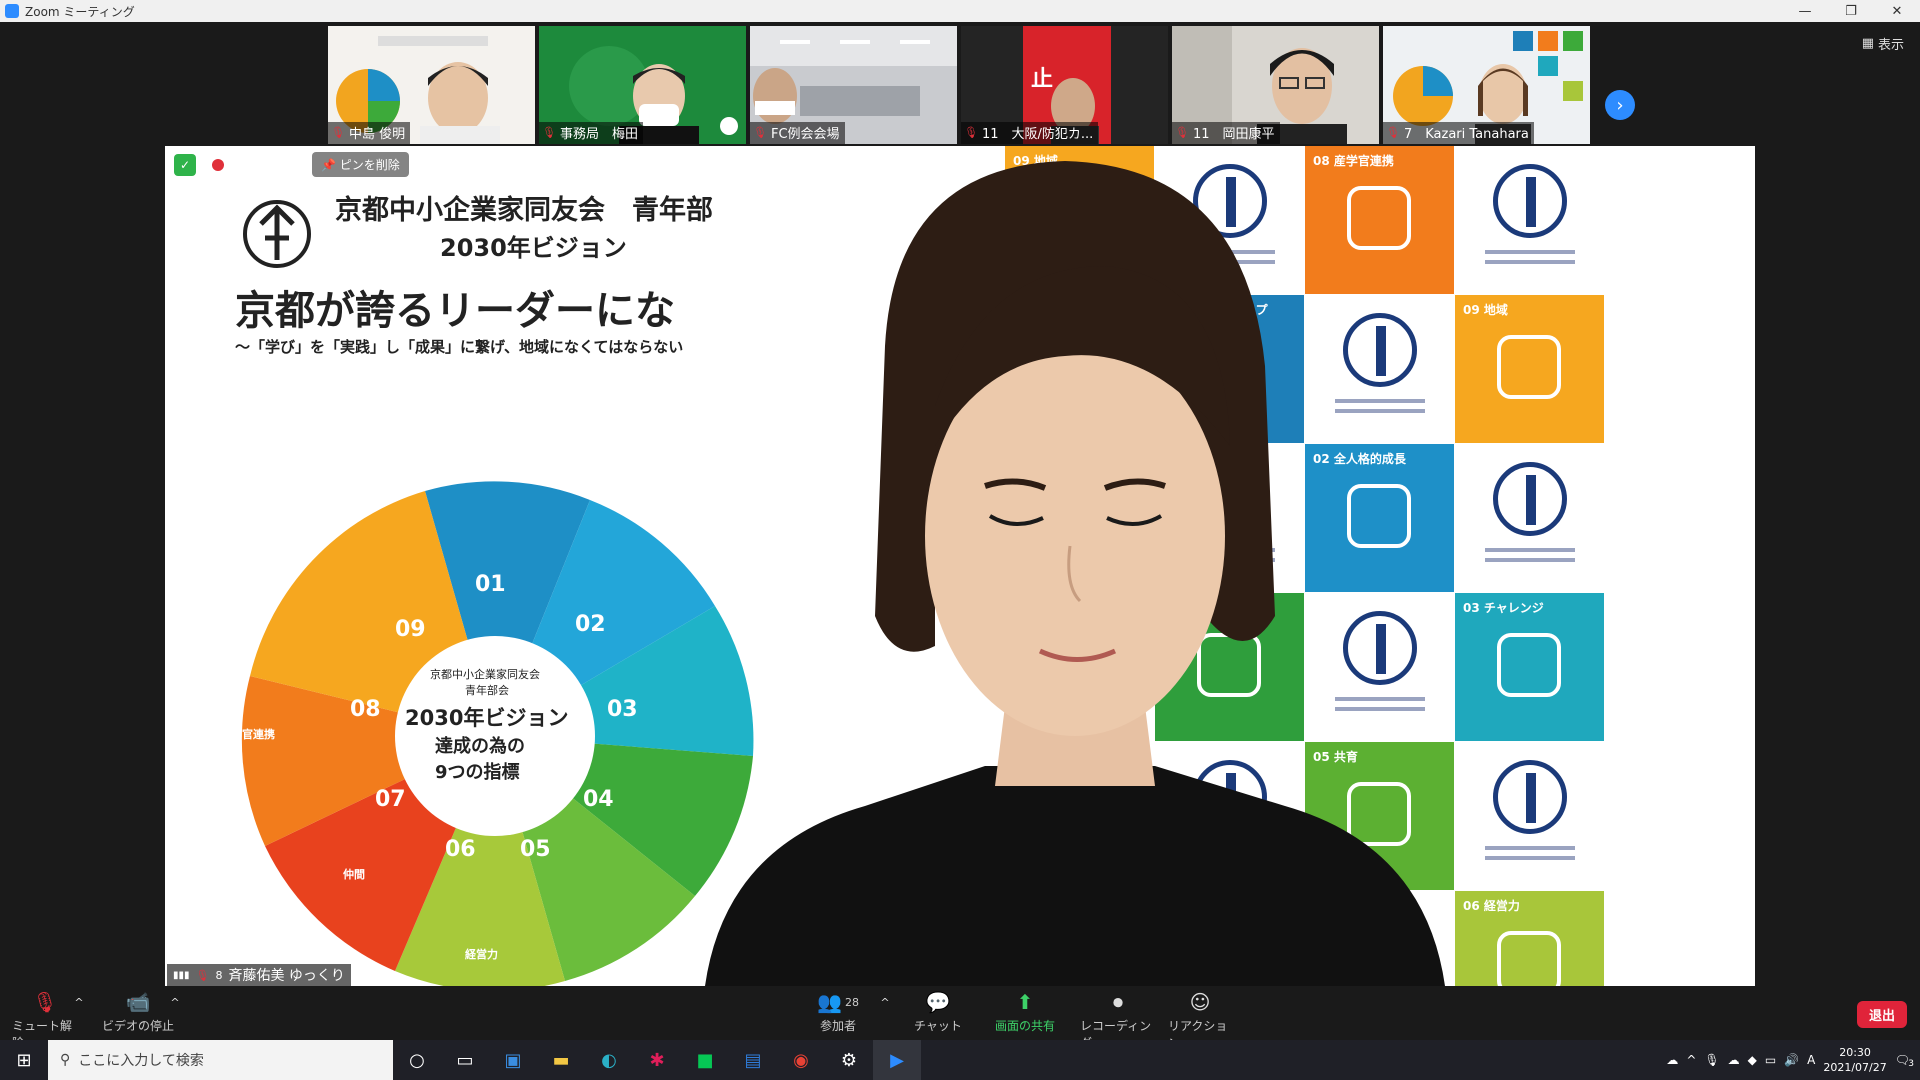 Image resolution: width=1920 pixels, height=1080 pixels. What do you see at coordinates (247, 734) in the screenshot?
I see `segment-label: 産学官連携` at bounding box center [247, 734].